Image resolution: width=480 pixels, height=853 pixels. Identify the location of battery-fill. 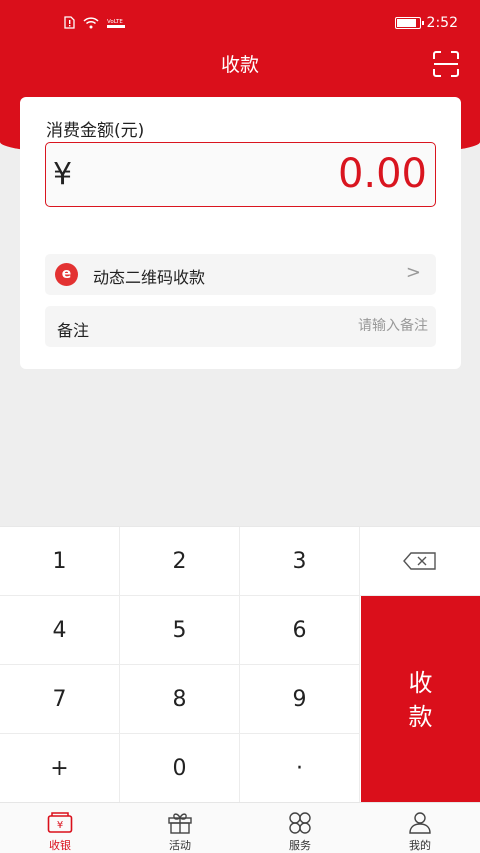
(406, 23).